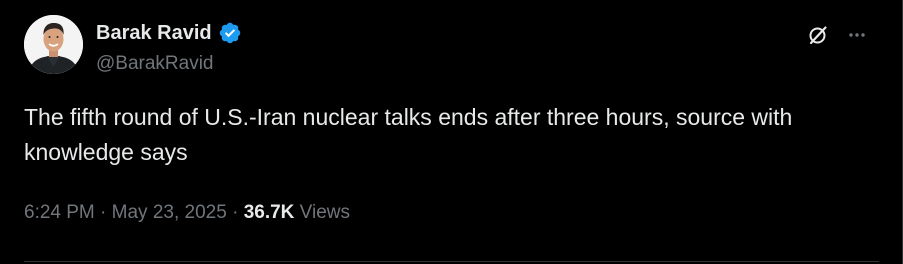 This screenshot has width=903, height=264. What do you see at coordinates (269, 212) in the screenshot?
I see `views-count: 36.7K` at bounding box center [269, 212].